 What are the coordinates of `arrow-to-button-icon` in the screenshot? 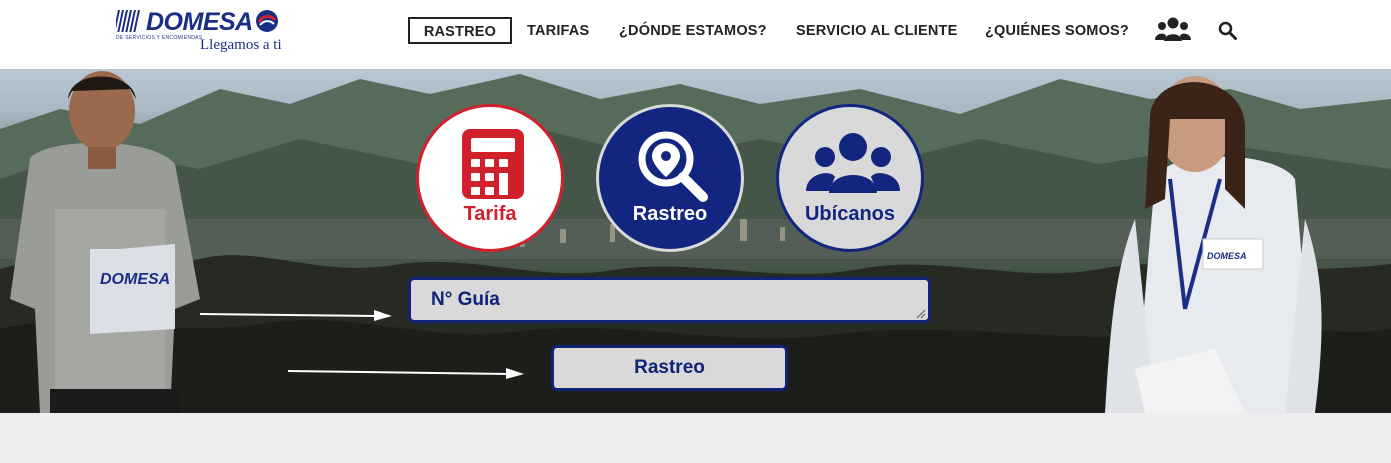 It's located at (405, 373).